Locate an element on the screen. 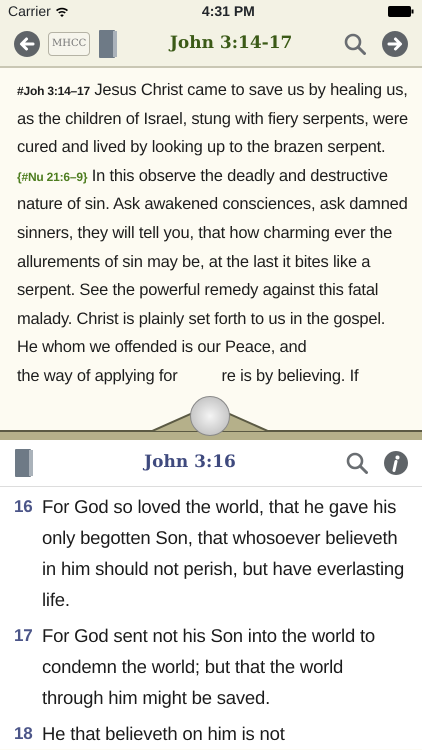 Image resolution: width=422 pixels, height=750 pixels. battery-icon is located at coordinates (401, 11).